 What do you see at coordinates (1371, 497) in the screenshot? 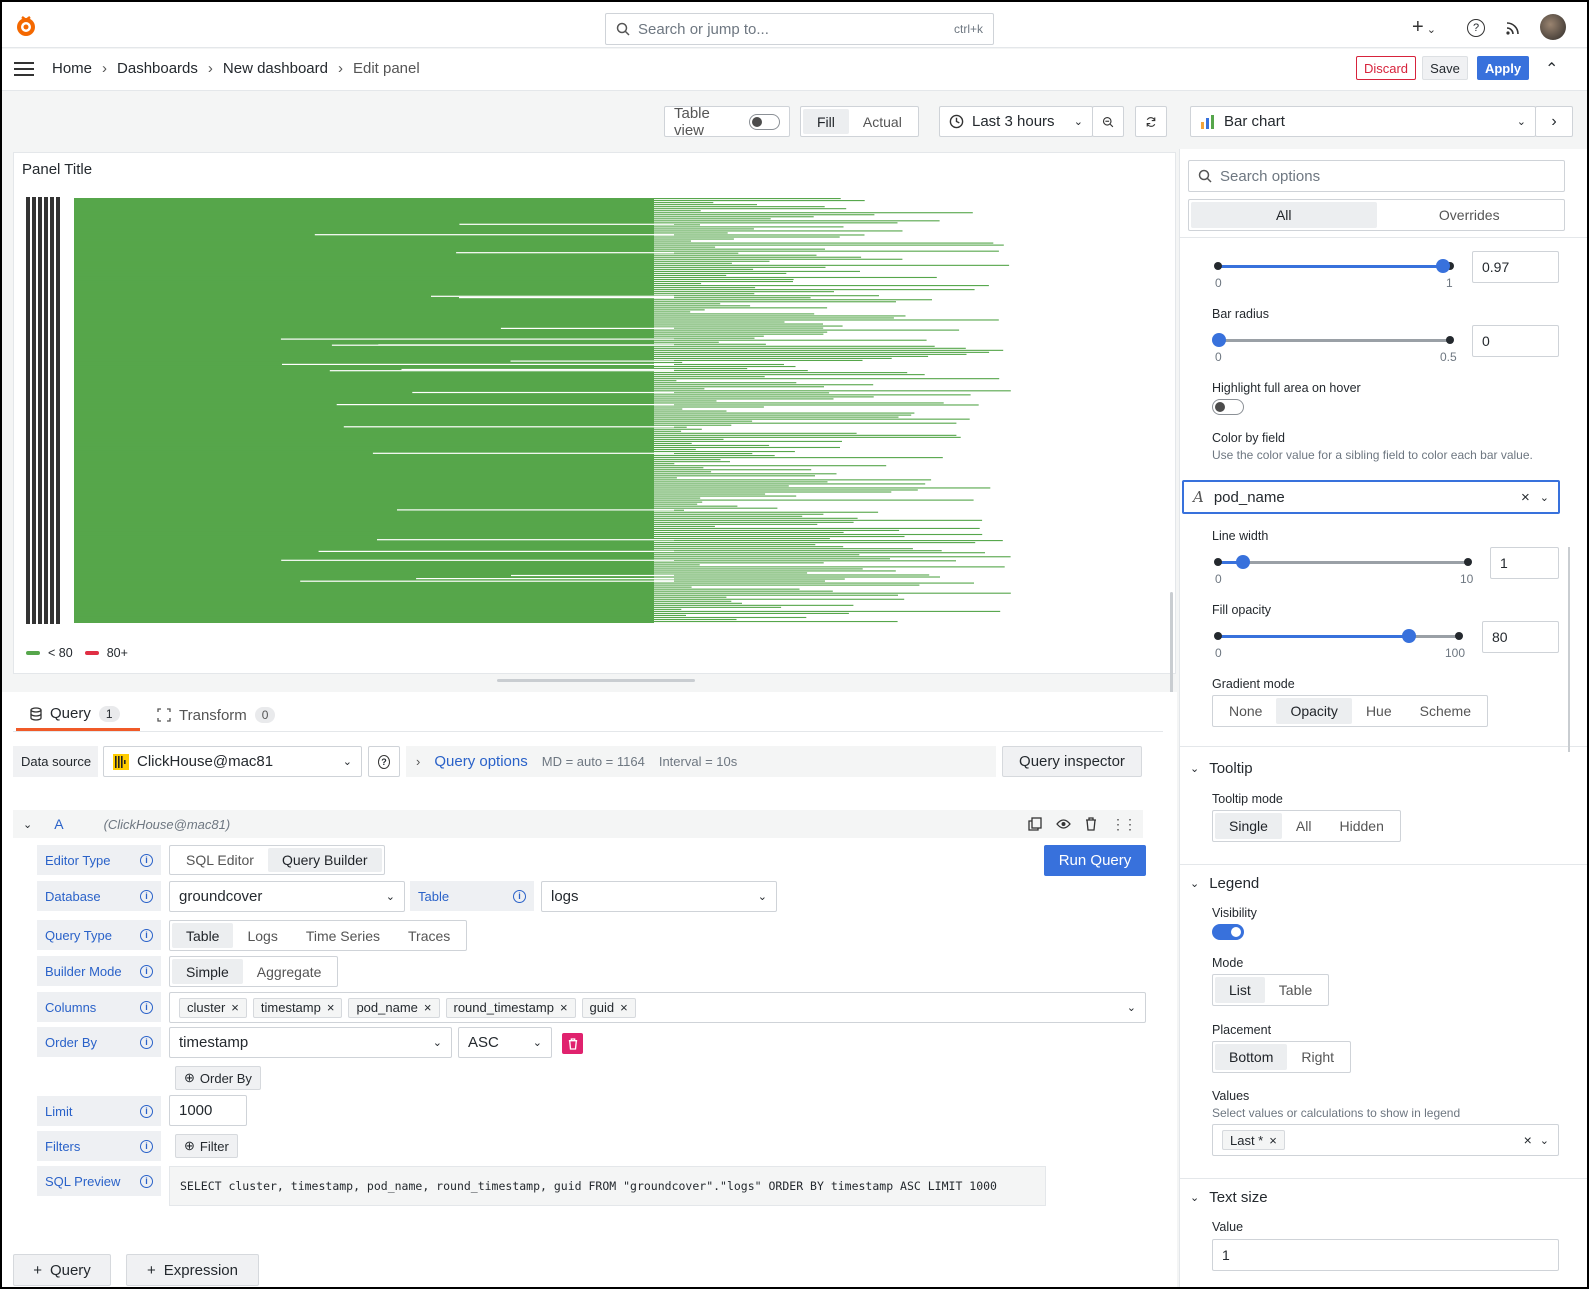
I see `color-by-select: A pod_name × ⌄` at bounding box center [1371, 497].